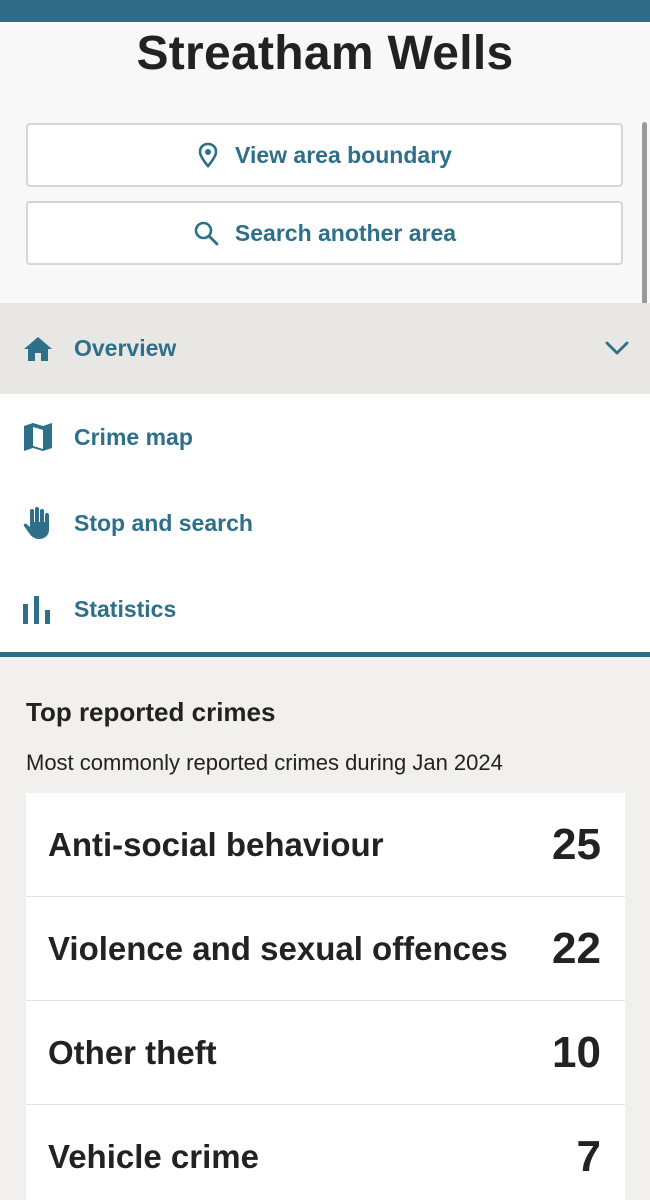 The height and width of the screenshot is (1200, 650). Describe the element at coordinates (325, 609) in the screenshot. I see `nav-item-statistics: Statistics` at that location.